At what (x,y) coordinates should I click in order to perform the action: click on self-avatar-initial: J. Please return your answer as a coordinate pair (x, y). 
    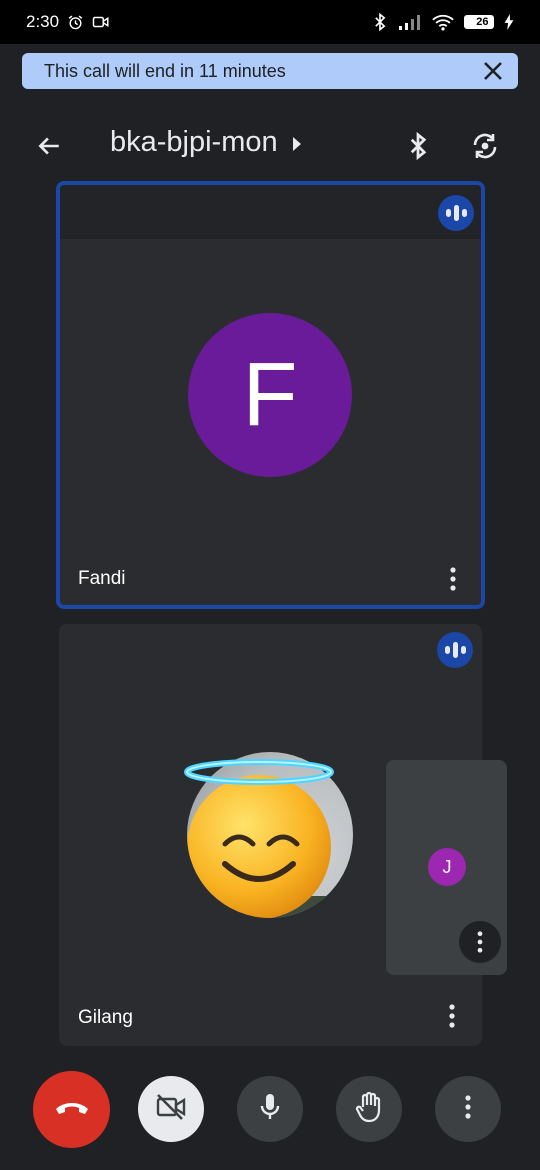
    Looking at the image, I should click on (447, 866).